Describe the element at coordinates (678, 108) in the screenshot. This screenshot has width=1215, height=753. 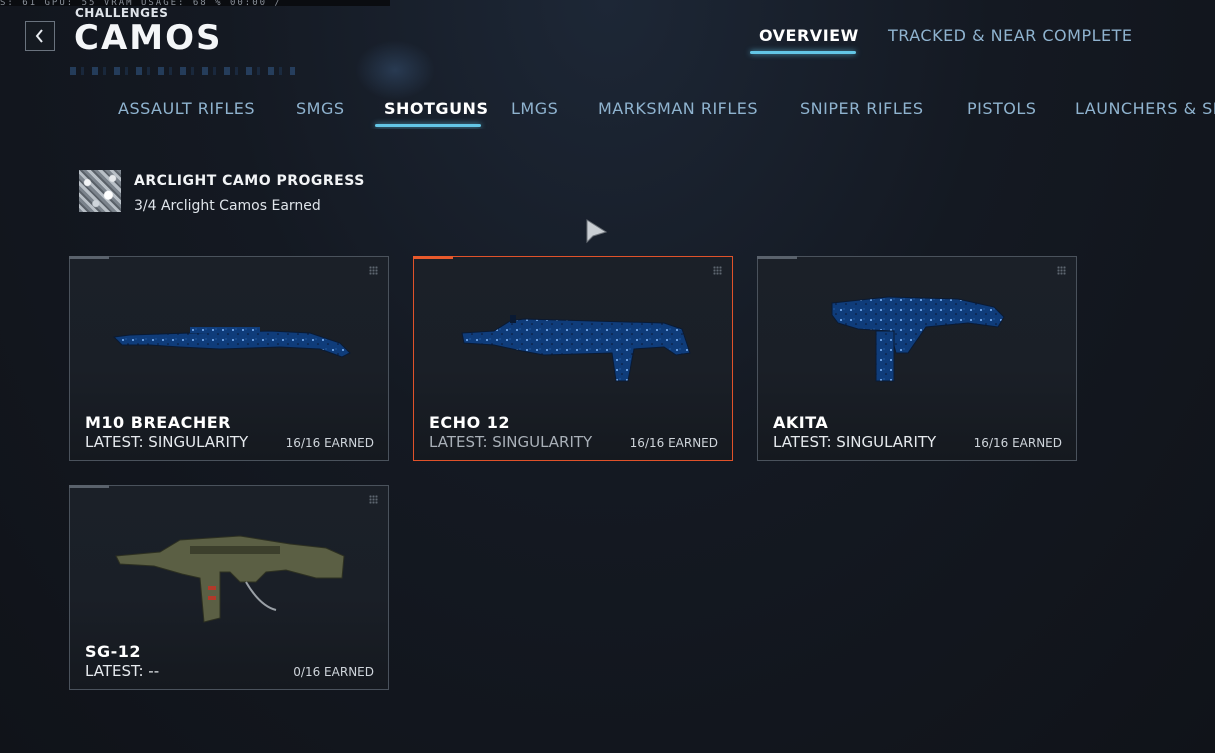
I see `tab-marksman-rifles: MARKSMAN RIFLES` at that location.